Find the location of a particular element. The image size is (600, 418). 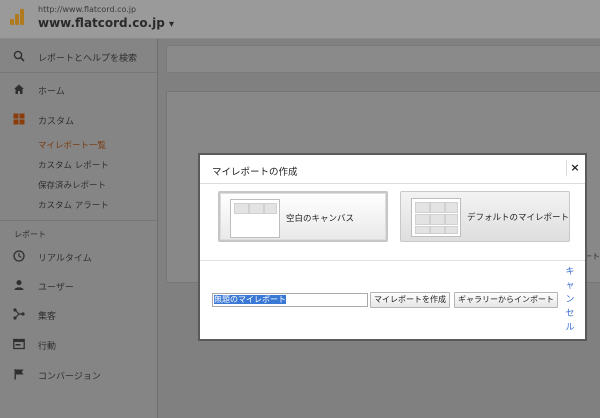

conversions-label: コンバージョン is located at coordinates (69, 377).